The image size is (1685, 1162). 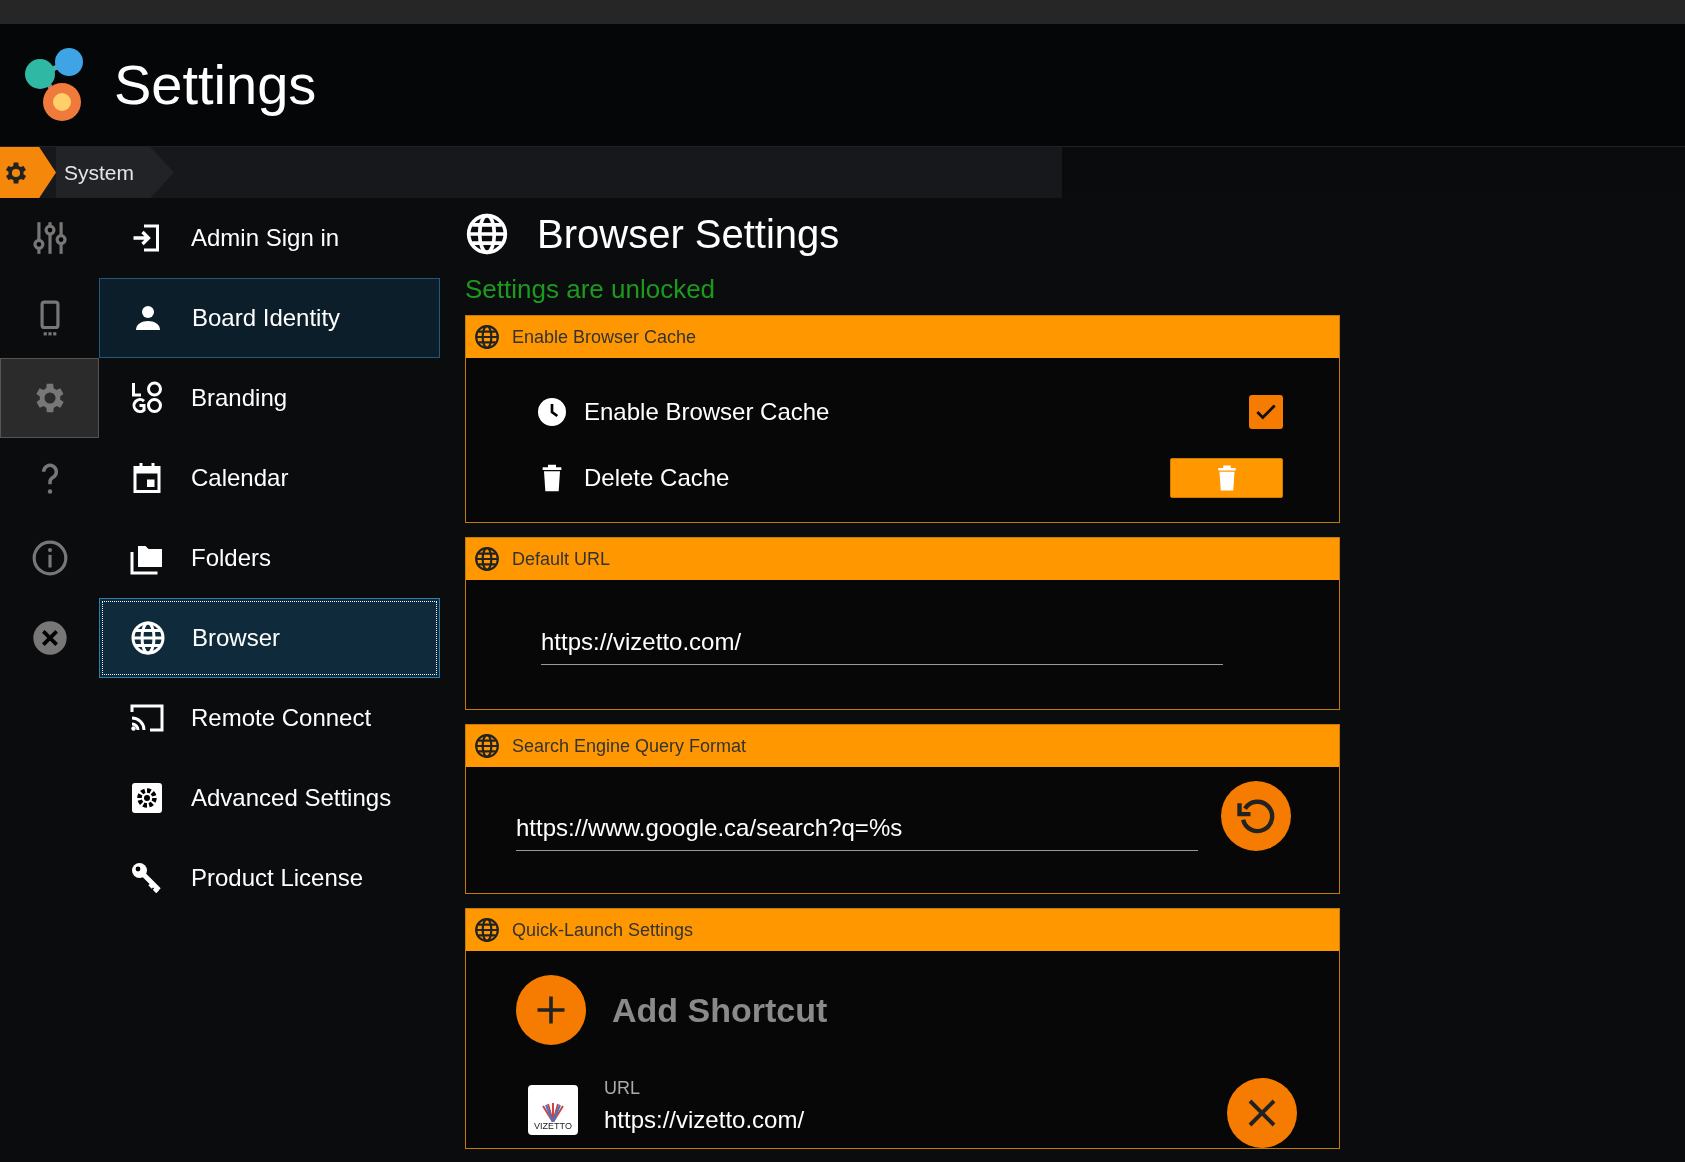 I want to click on info-icon, so click(x=49, y=558).